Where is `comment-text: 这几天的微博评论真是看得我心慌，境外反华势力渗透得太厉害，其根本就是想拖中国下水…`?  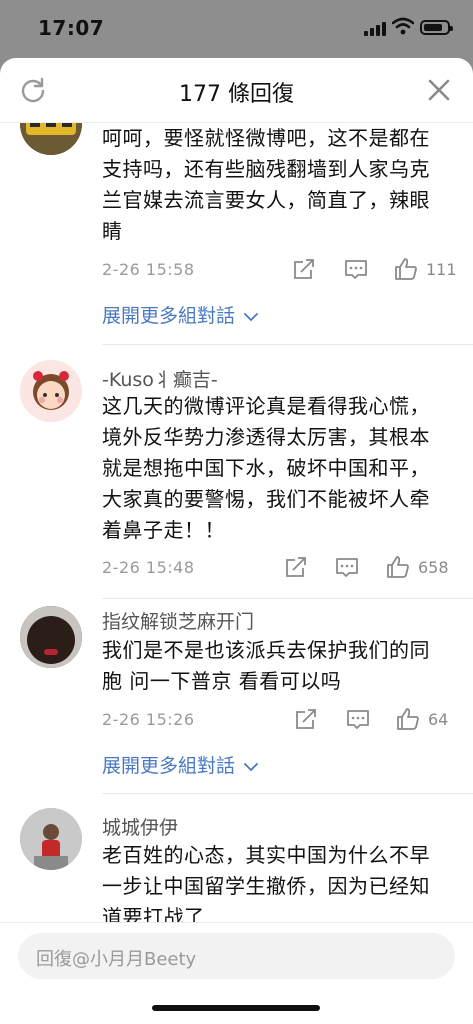 comment-text: 这几天的微博评论真是看得我心慌，境外反华势力渗透得太厉害，其根本就是想拖中国下水… is located at coordinates (266, 468).